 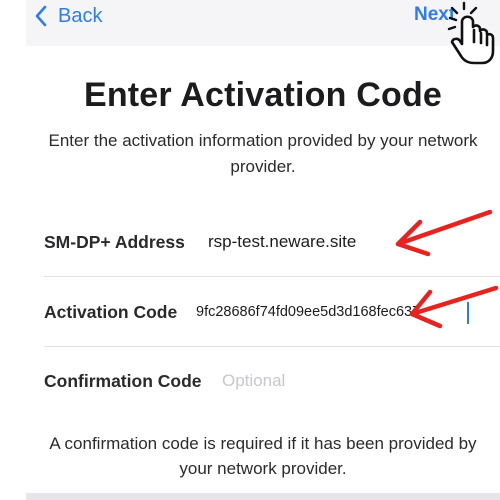 I want to click on sm-dp-address-row: SM-DP+ Address, so click(x=263, y=242).